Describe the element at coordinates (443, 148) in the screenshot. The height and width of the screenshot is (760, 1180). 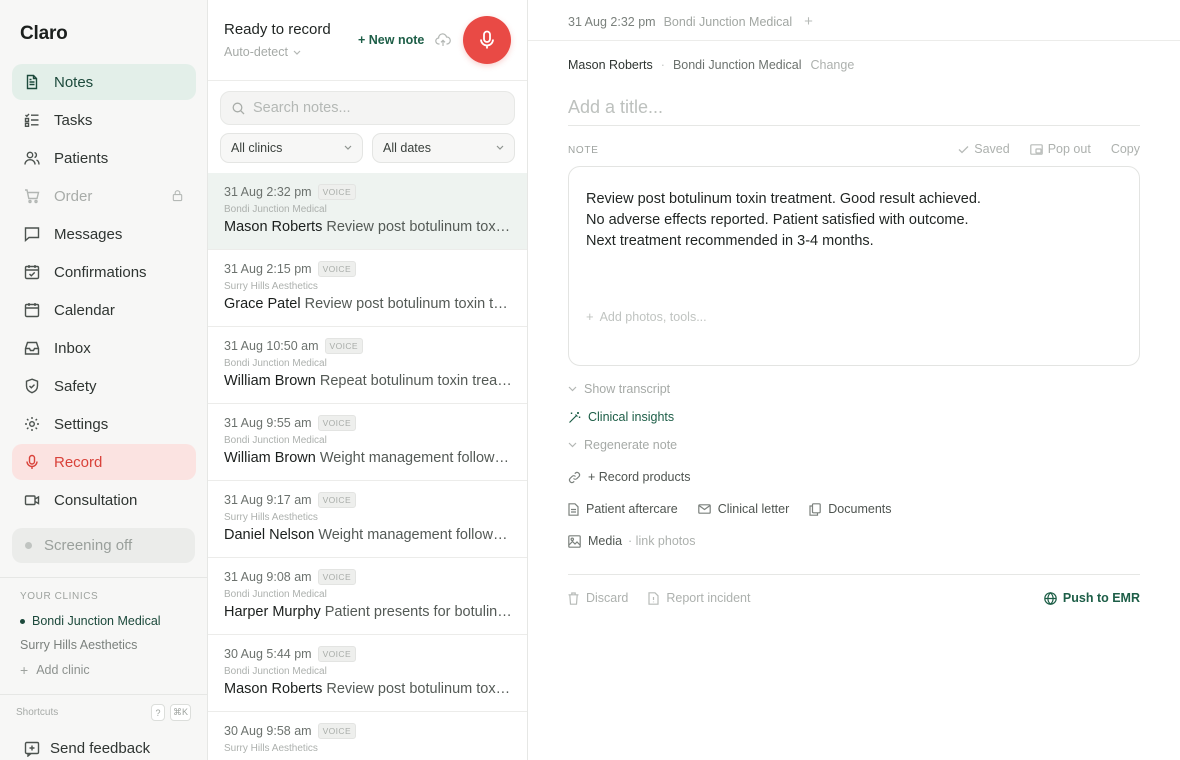
I see `date-filter-select: All dates` at that location.